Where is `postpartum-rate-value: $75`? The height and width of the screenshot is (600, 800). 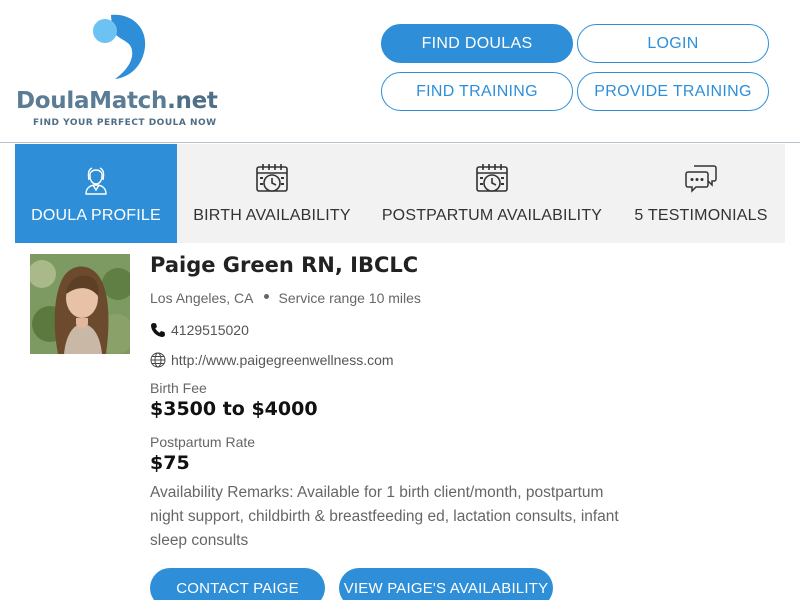 postpartum-rate-value: $75 is located at coordinates (170, 463).